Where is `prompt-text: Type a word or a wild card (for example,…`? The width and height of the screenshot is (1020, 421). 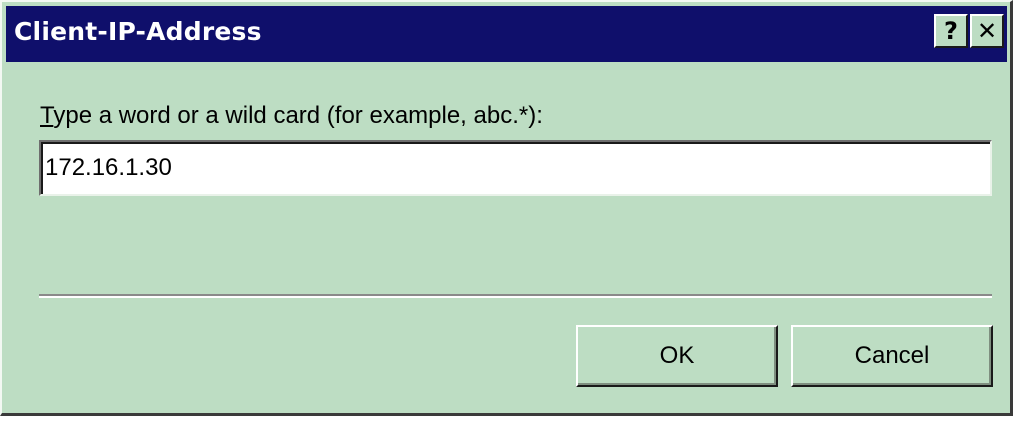 prompt-text: Type a word or a wild card (for example,… is located at coordinates (291, 115).